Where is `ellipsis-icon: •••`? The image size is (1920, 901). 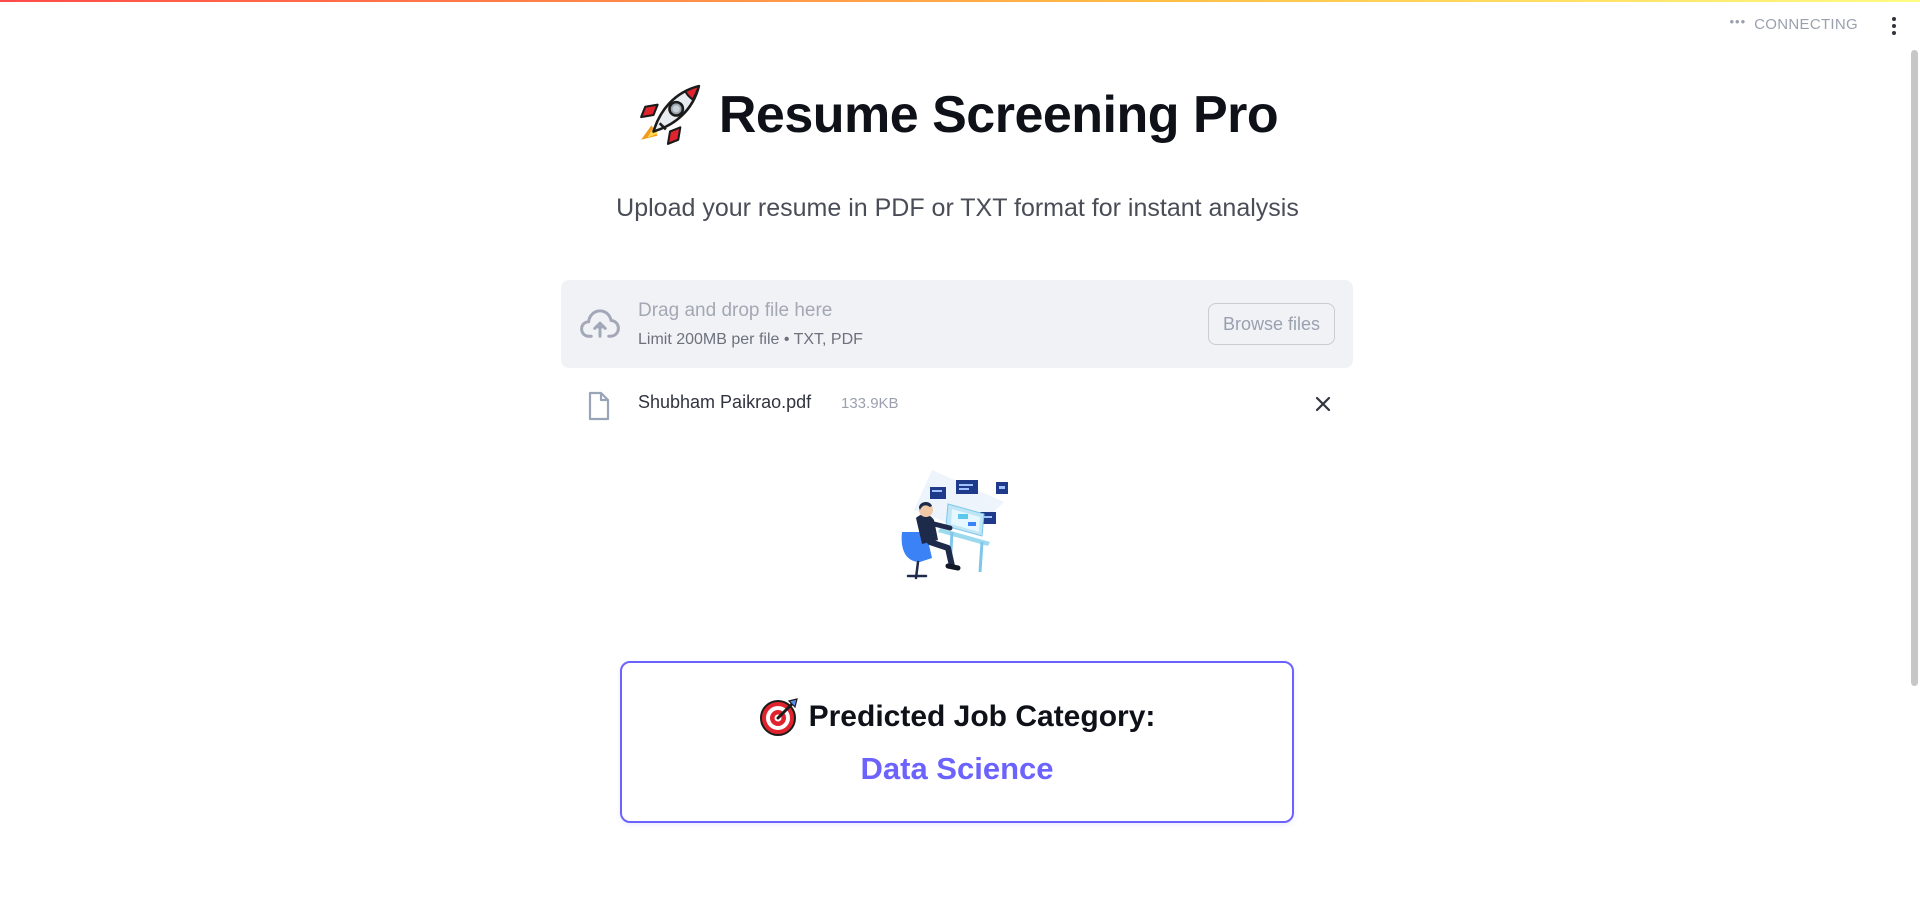 ellipsis-icon: ••• is located at coordinates (1738, 21).